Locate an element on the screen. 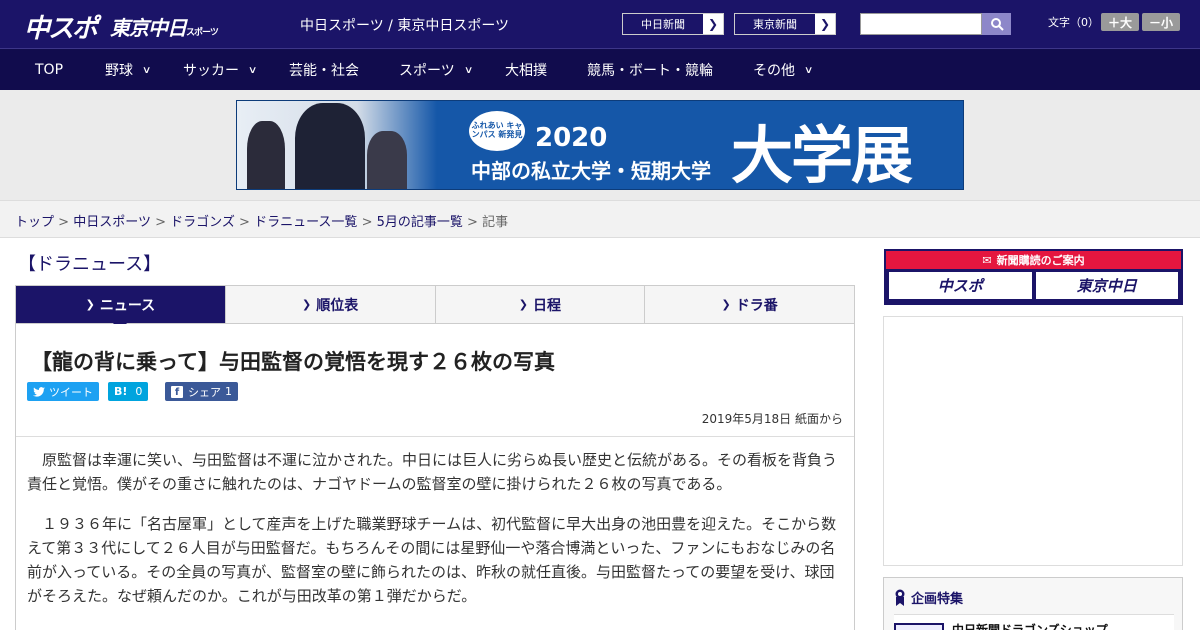 This screenshot has width=1200, height=630. nav-item-label: 芸能・社会 is located at coordinates (324, 71).